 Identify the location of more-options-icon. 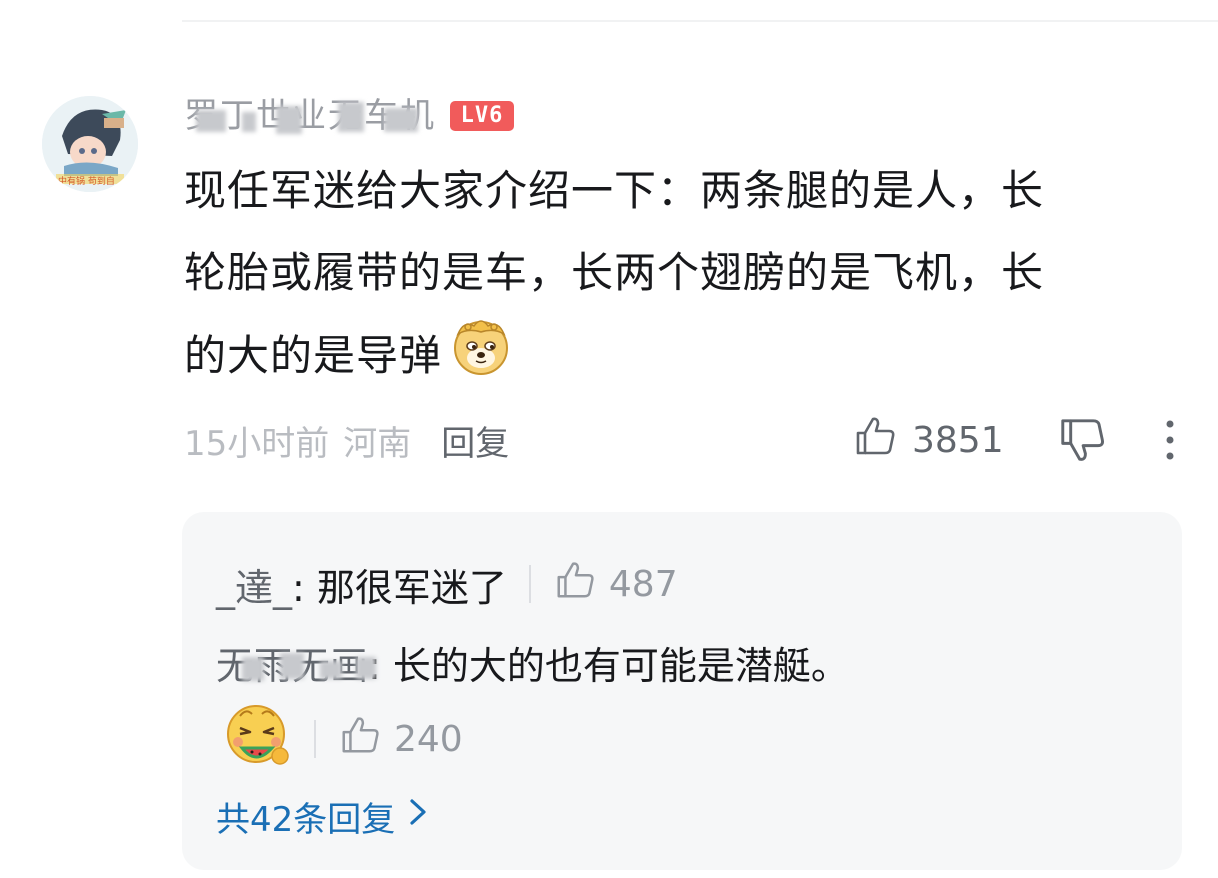
(1170, 440).